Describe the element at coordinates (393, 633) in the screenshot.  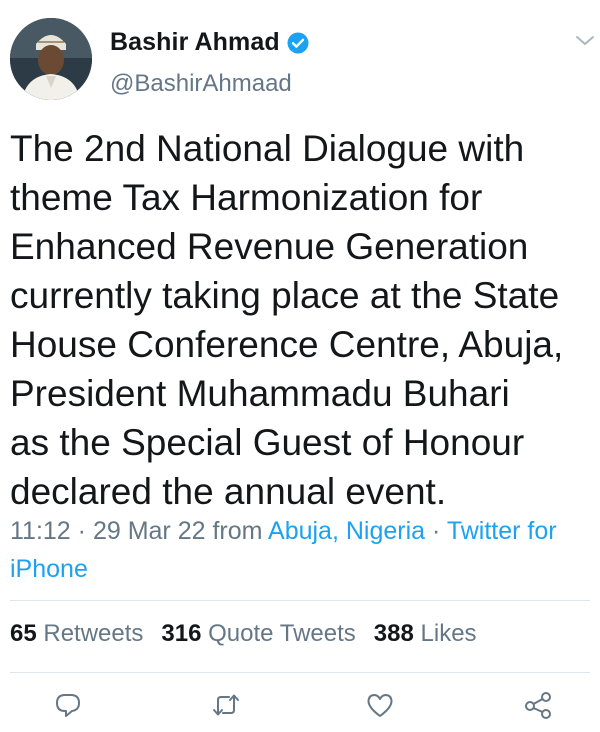
I see `likes-count: 388` at that location.